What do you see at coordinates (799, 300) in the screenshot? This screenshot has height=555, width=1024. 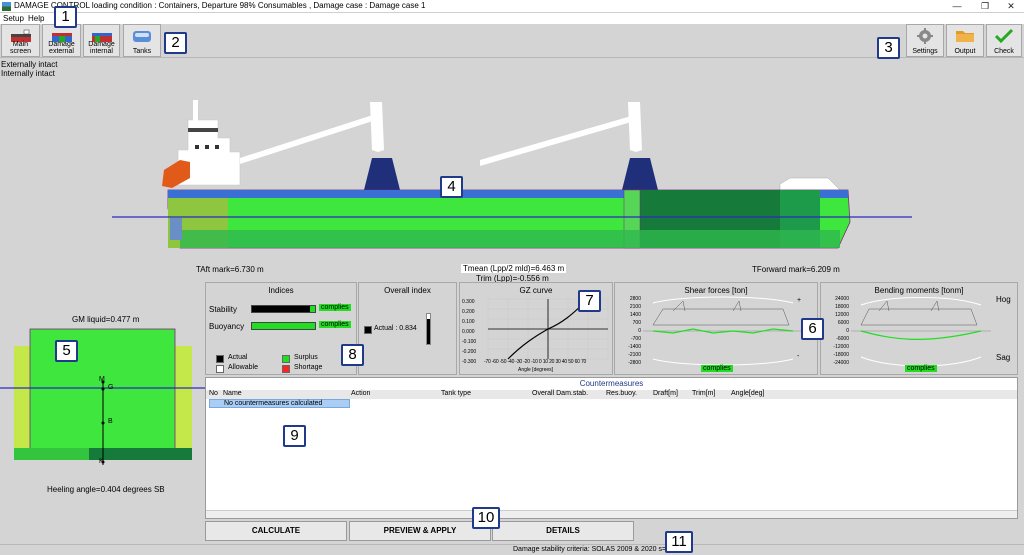 I see `shear-plus: +` at bounding box center [799, 300].